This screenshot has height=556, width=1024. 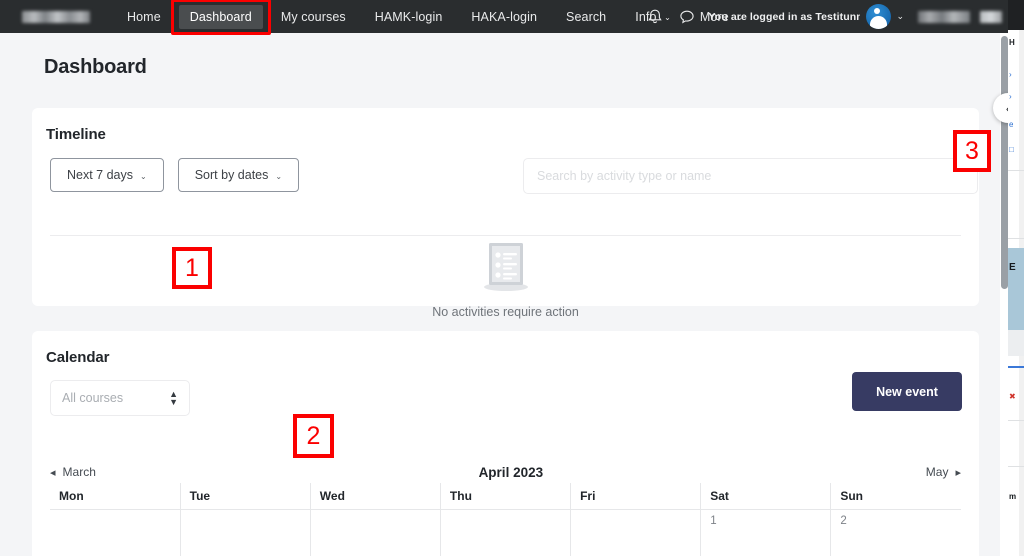 I want to click on activities-list-icon, so click(x=506, y=267).